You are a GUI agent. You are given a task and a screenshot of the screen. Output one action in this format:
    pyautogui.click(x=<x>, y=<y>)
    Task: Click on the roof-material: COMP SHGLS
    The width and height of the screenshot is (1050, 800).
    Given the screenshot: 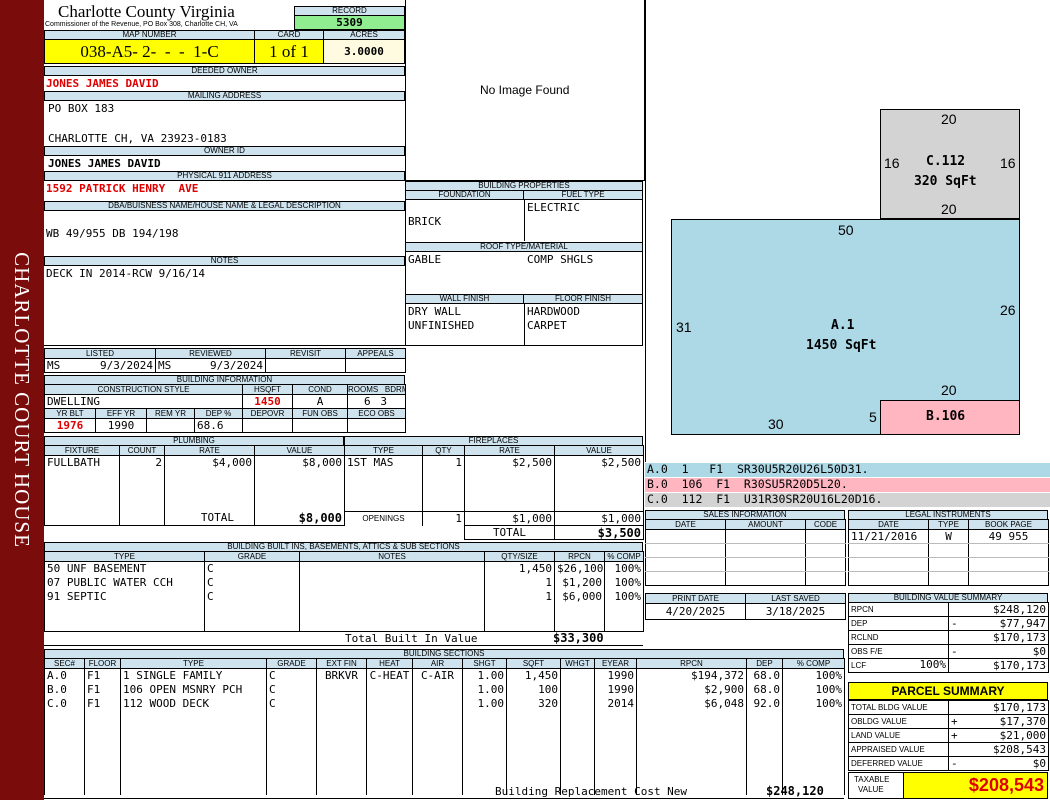 What is the action you would take?
    pyautogui.click(x=560, y=259)
    